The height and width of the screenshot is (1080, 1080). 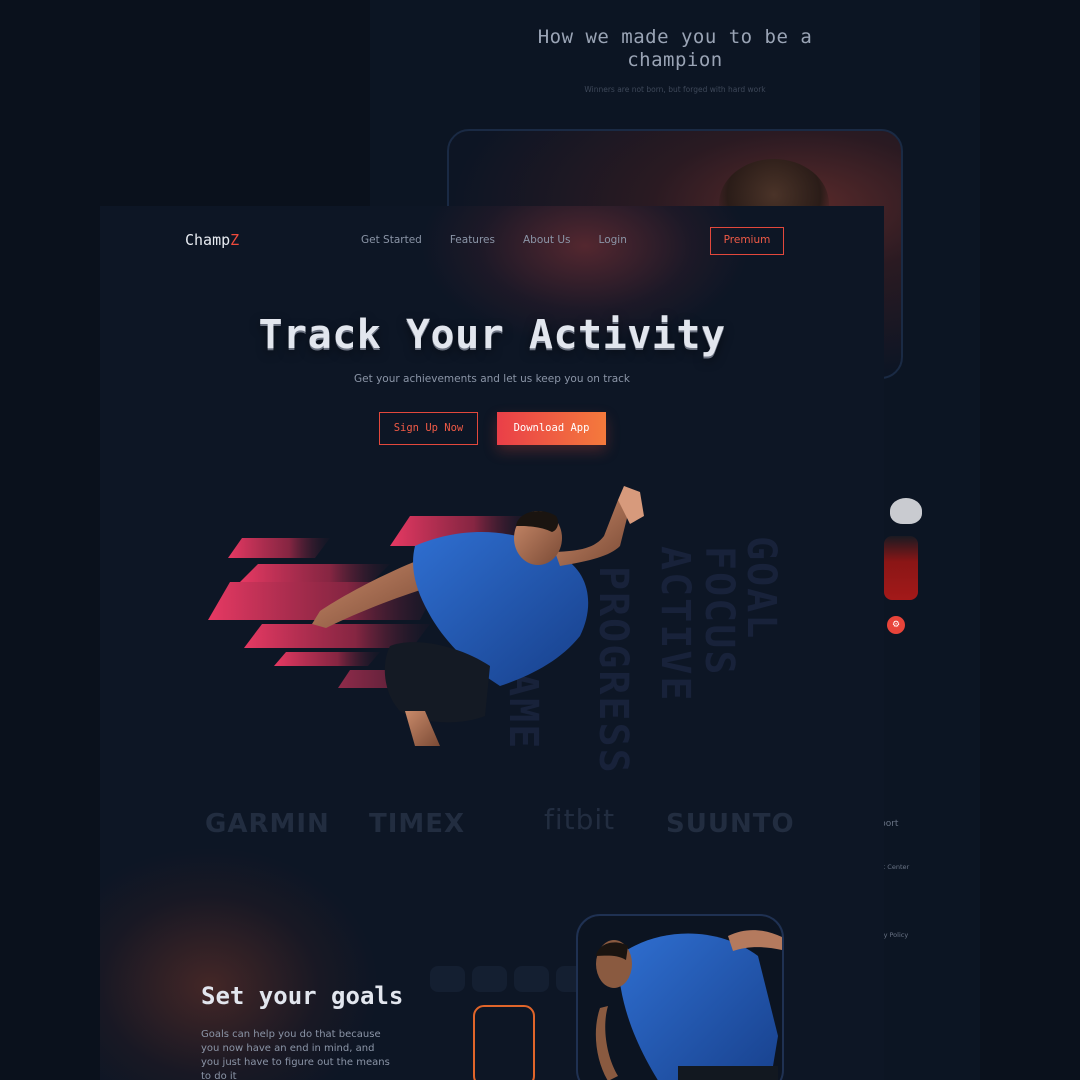 What do you see at coordinates (895, 867) in the screenshot?
I see `footer-text-center: rt Center` at bounding box center [895, 867].